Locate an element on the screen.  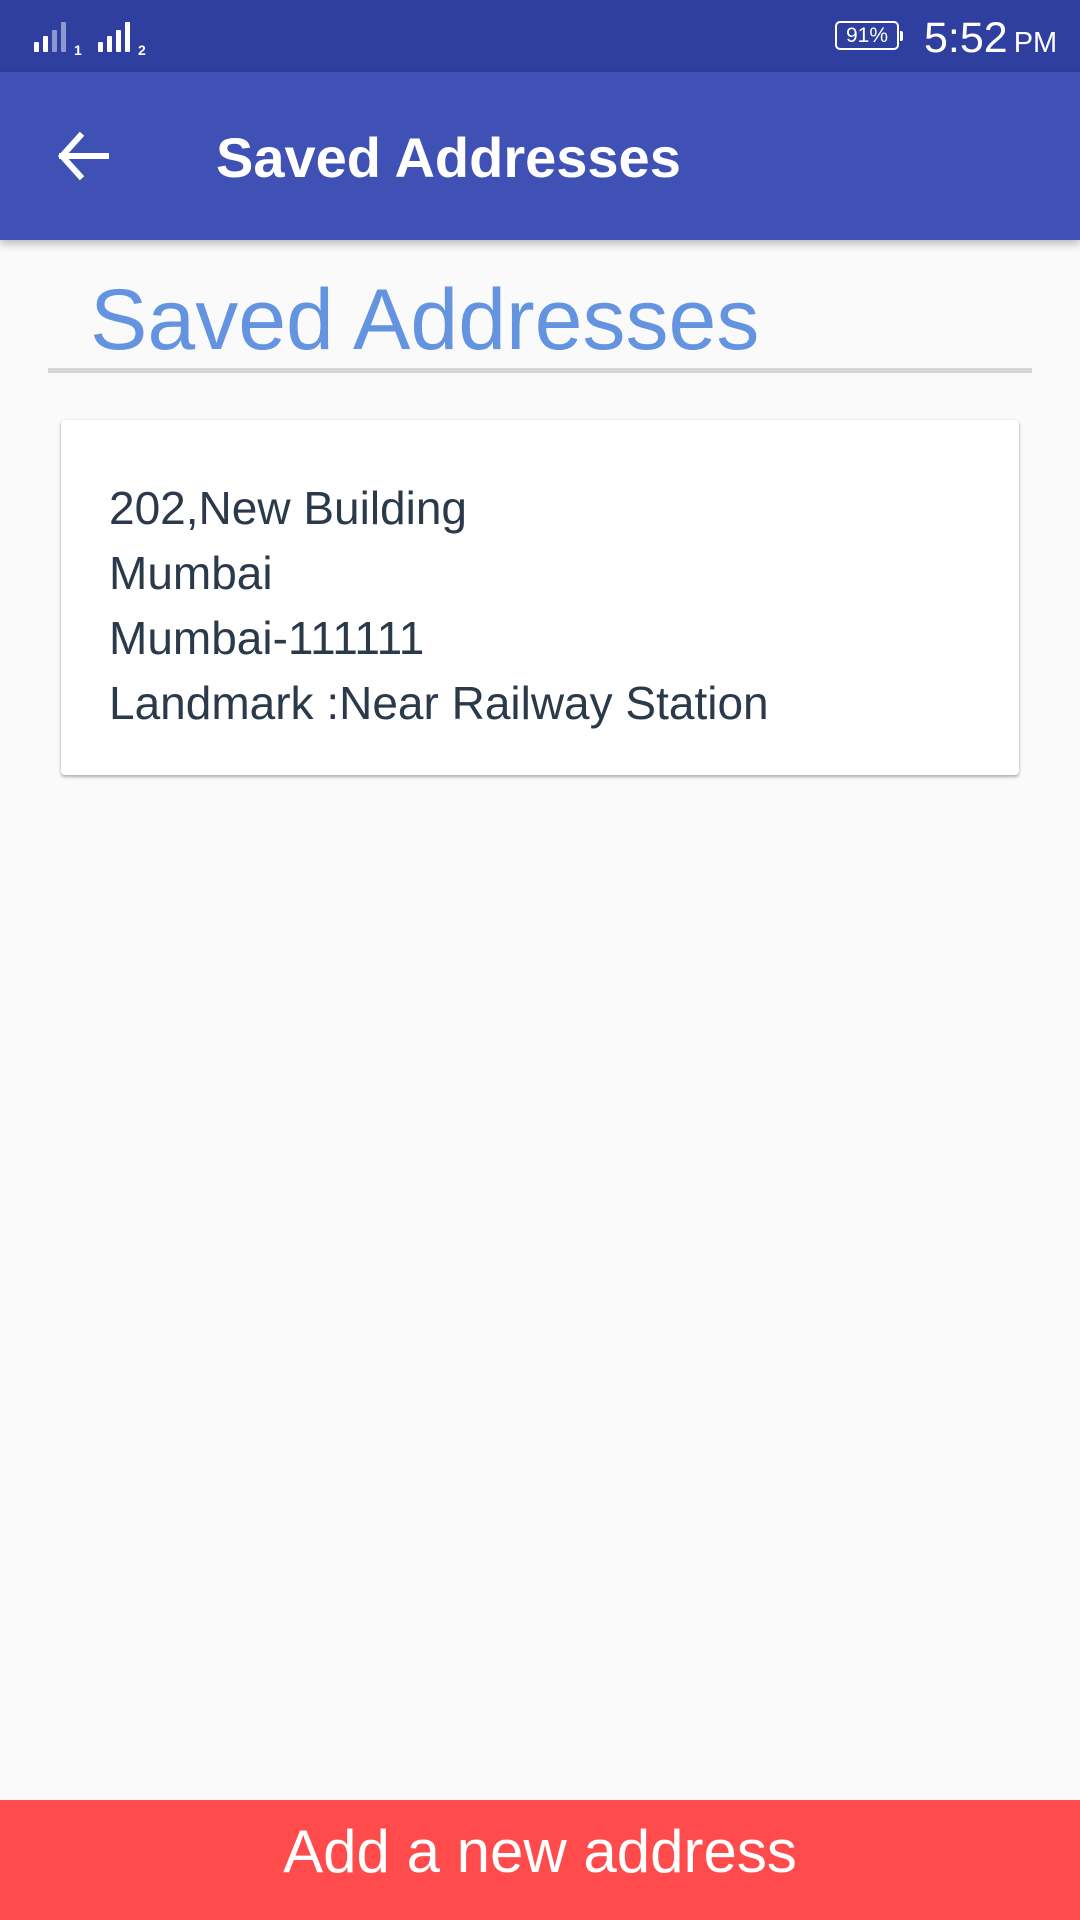
back-button is located at coordinates (84, 156).